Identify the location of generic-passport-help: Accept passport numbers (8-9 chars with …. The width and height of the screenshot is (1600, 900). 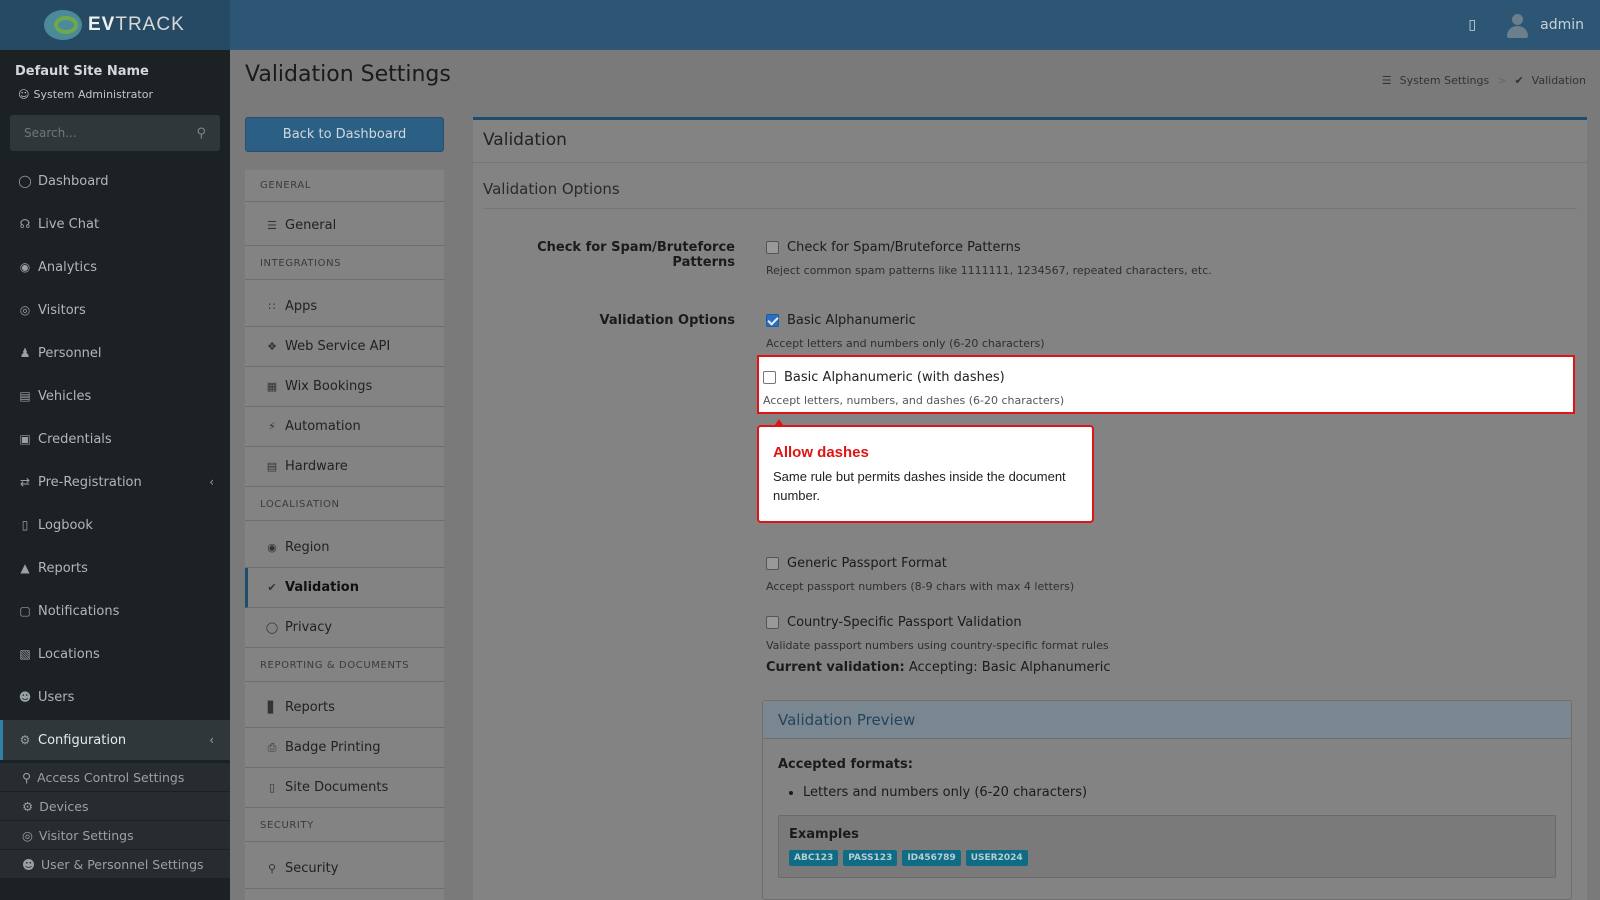
(920, 586).